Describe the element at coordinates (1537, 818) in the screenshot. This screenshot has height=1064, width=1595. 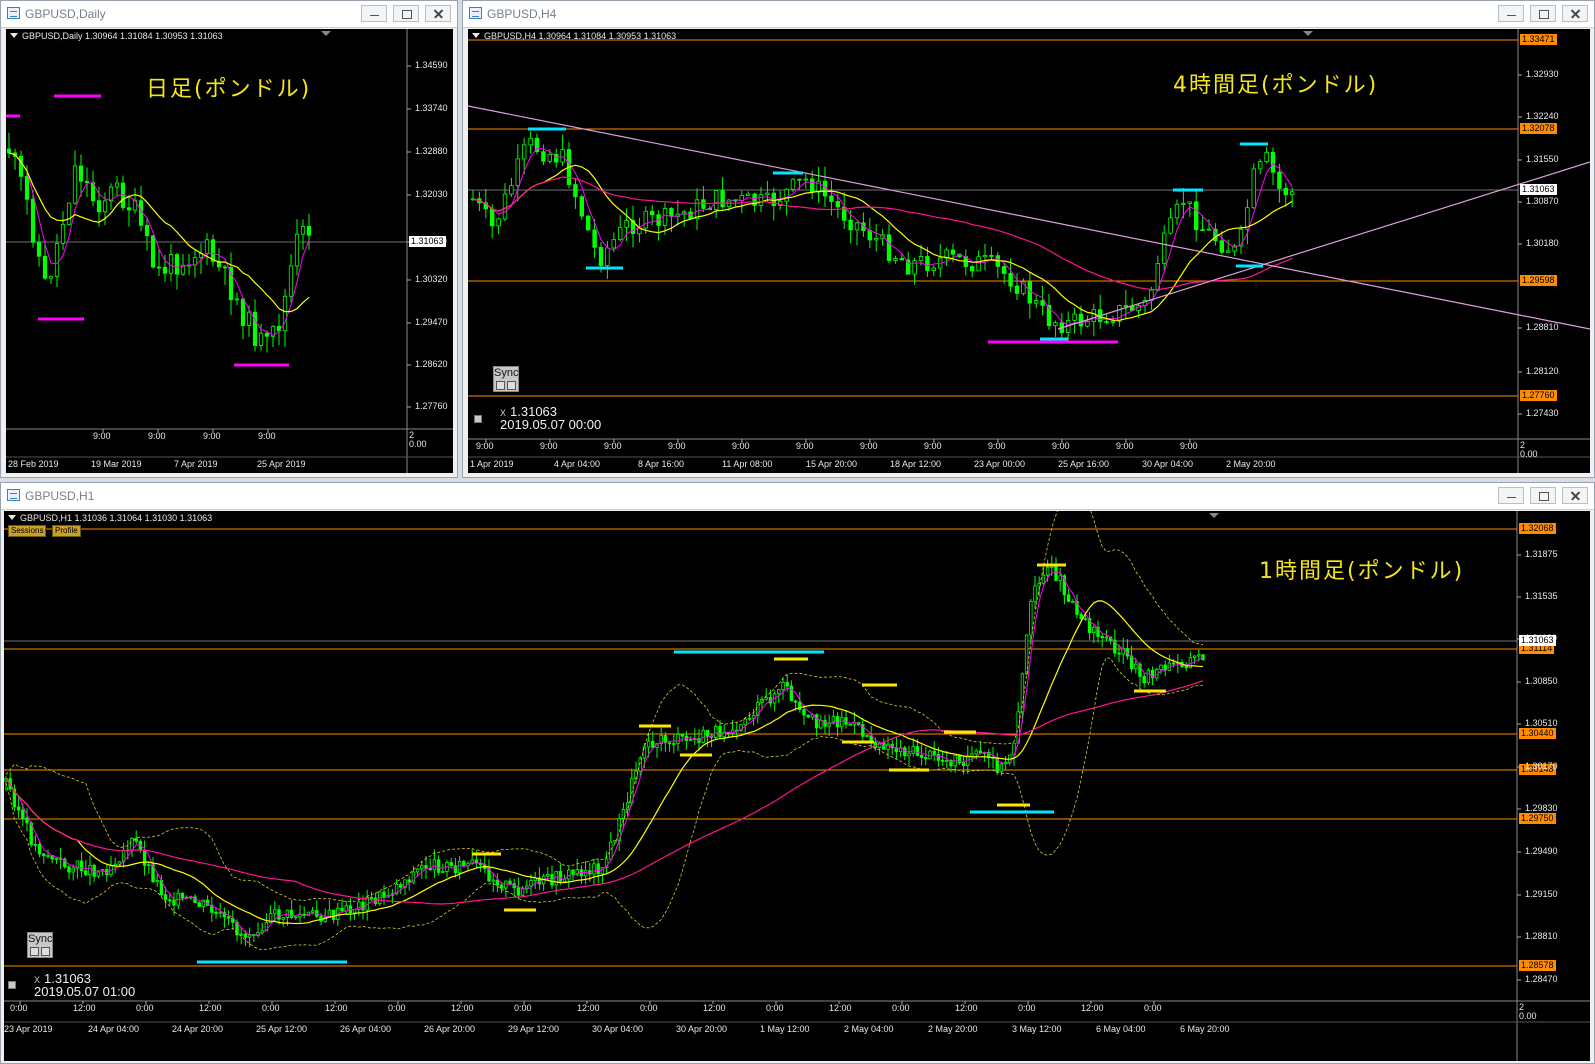
I see `level-price-label: 1.29750` at that location.